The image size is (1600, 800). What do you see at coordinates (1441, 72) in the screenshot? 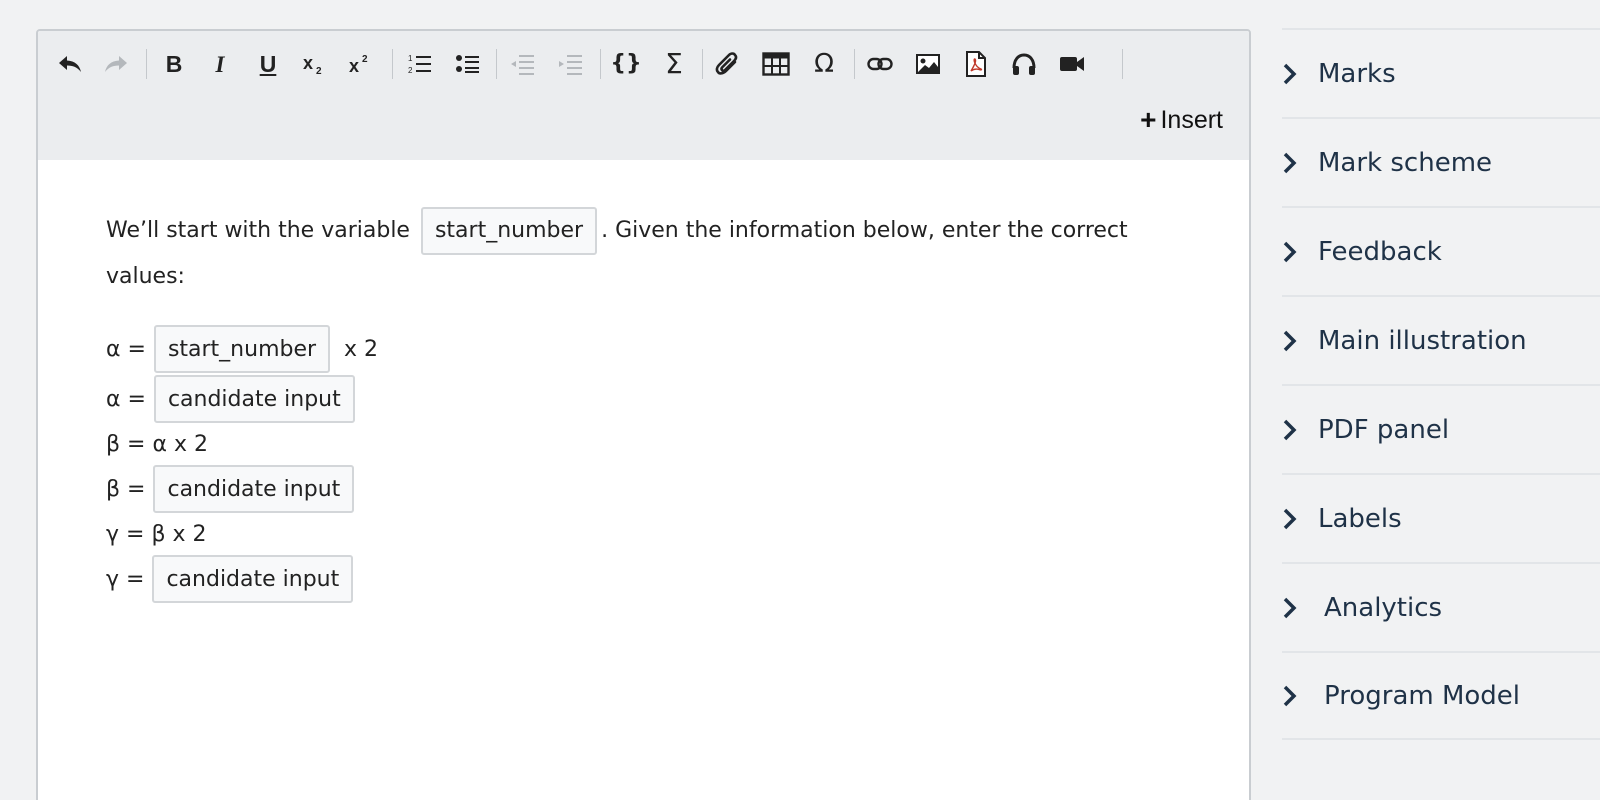
I see `sidebar-item-marks: Marks` at bounding box center [1441, 72].